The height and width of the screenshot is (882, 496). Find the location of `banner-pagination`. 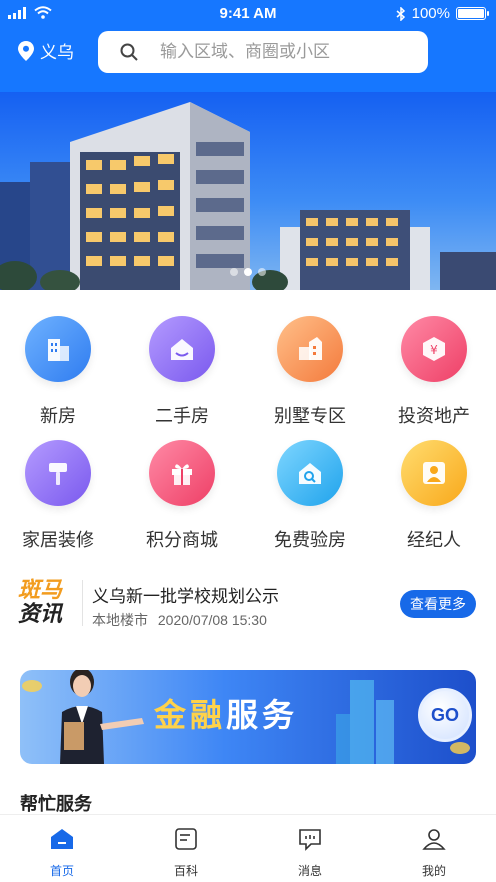

banner-pagination is located at coordinates (248, 272).